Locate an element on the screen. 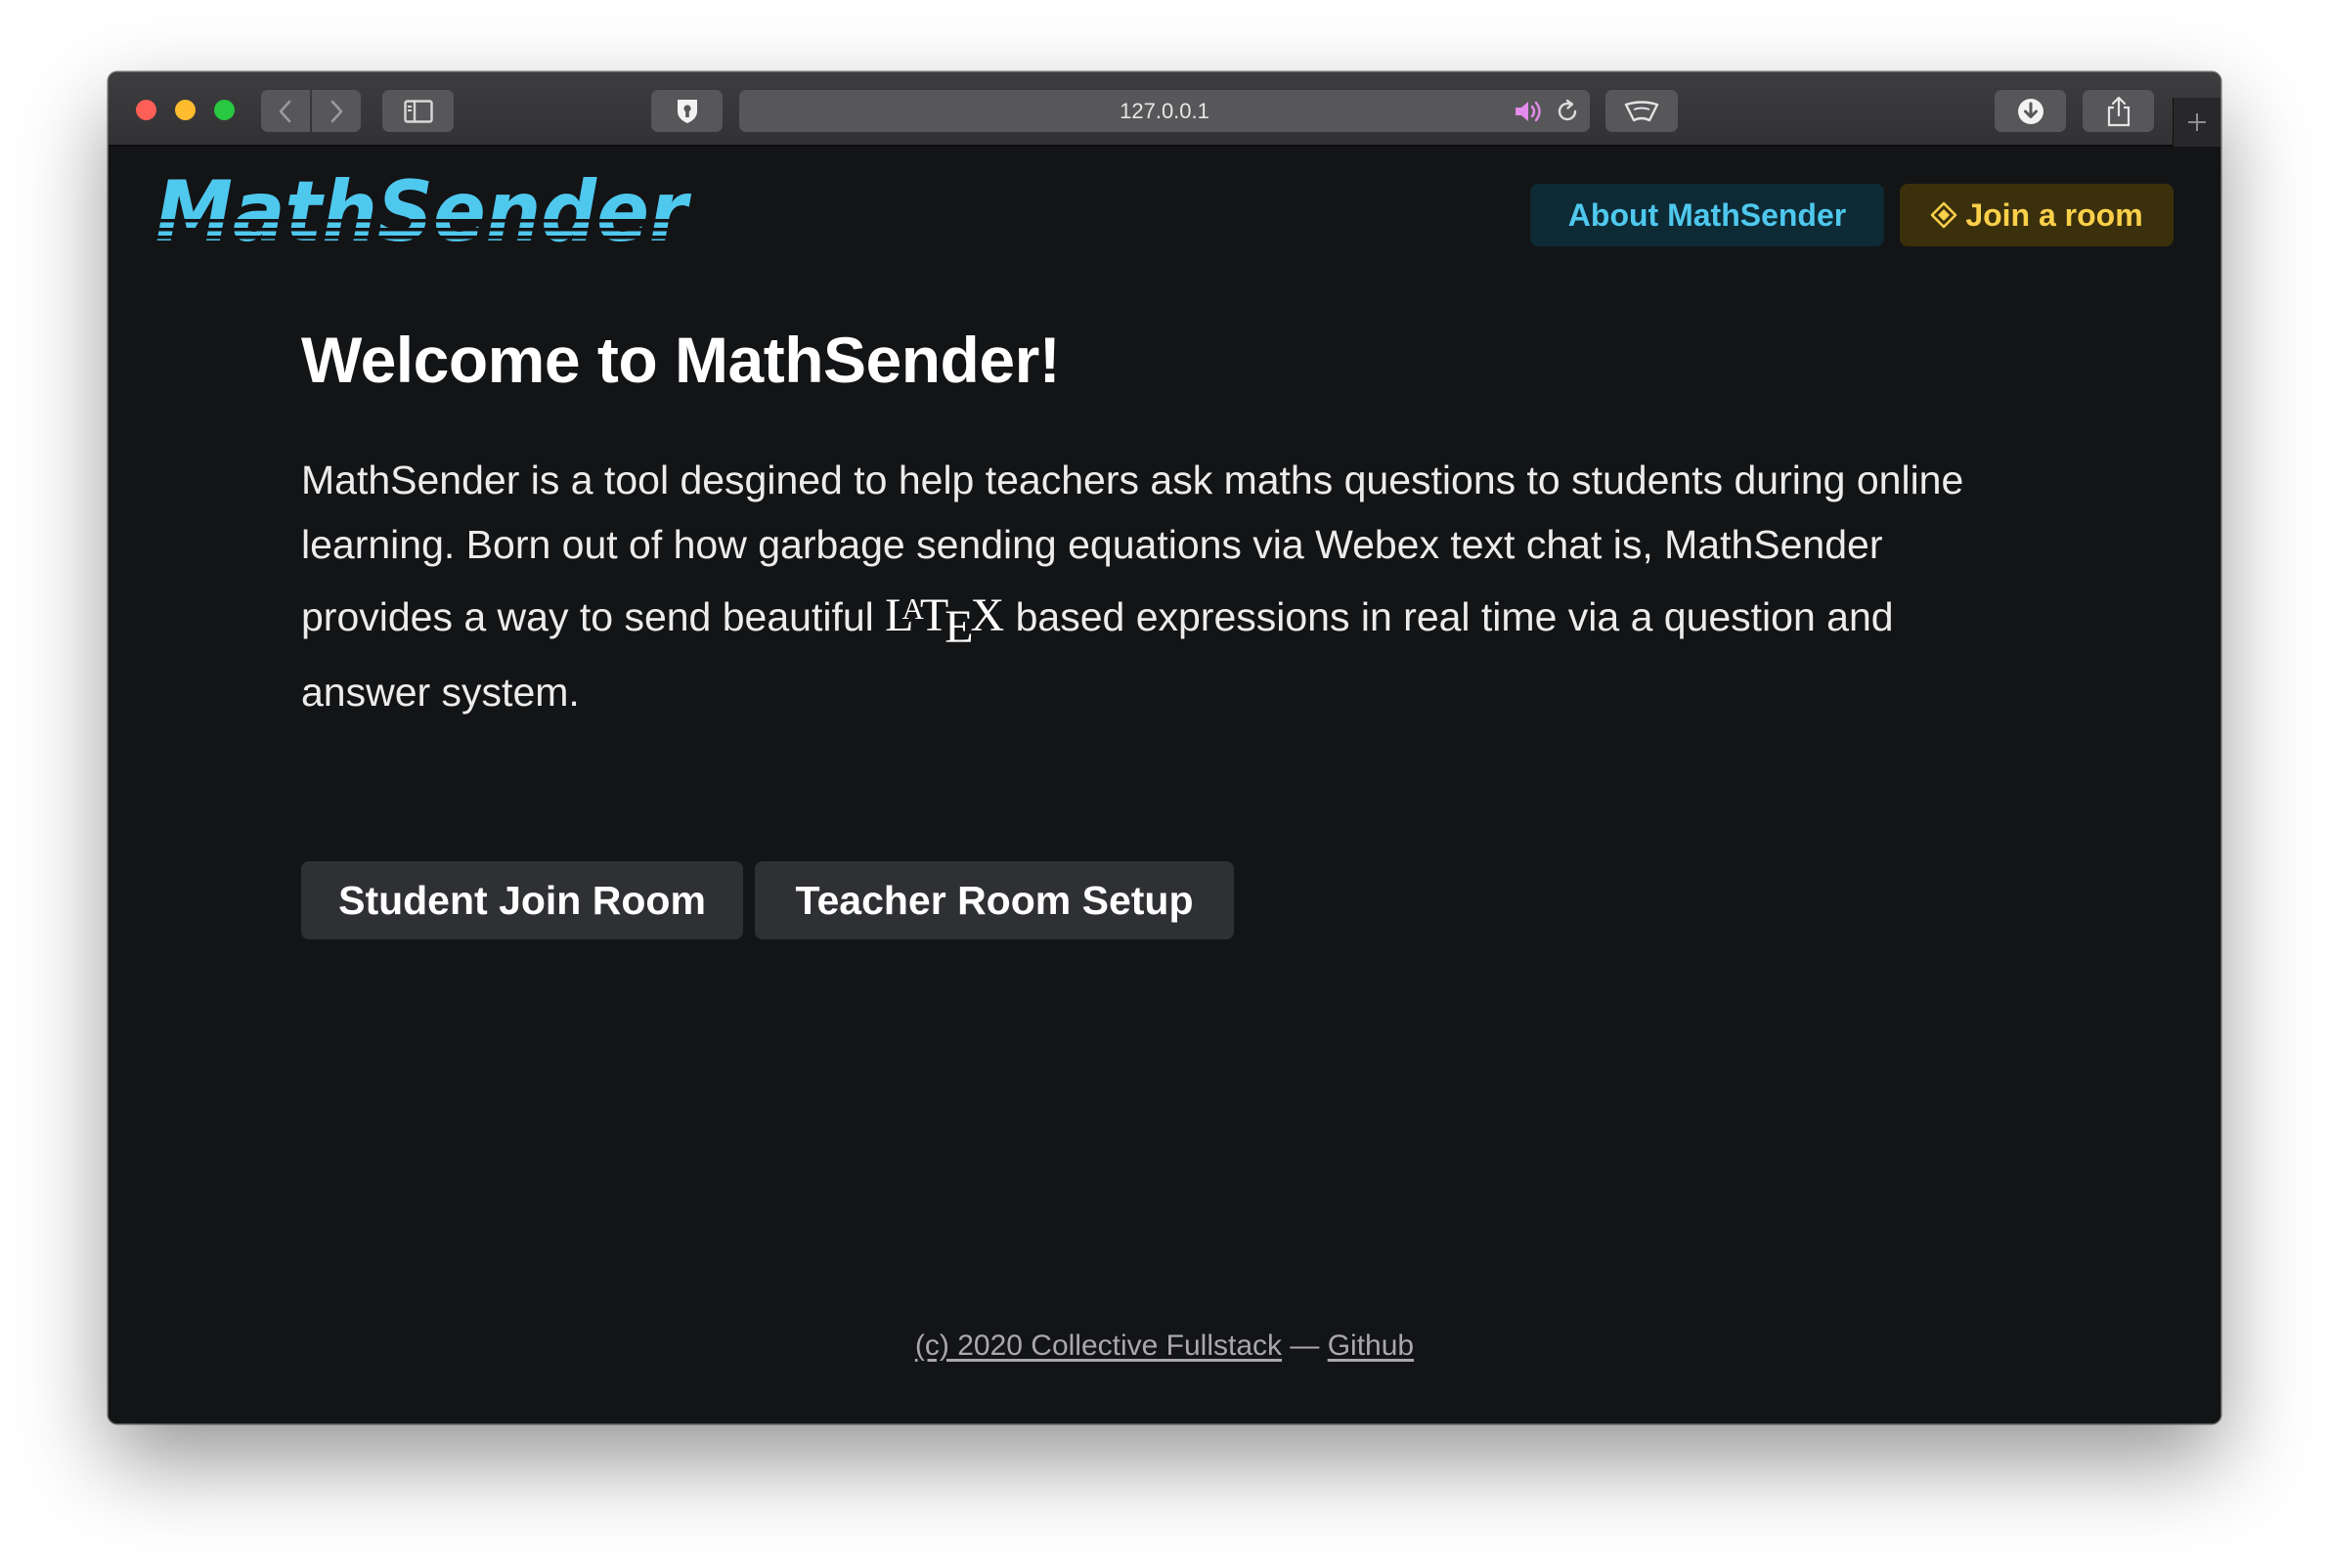 This screenshot has height=1568, width=2329. page-title: Welcome to MathSender! is located at coordinates (681, 360).